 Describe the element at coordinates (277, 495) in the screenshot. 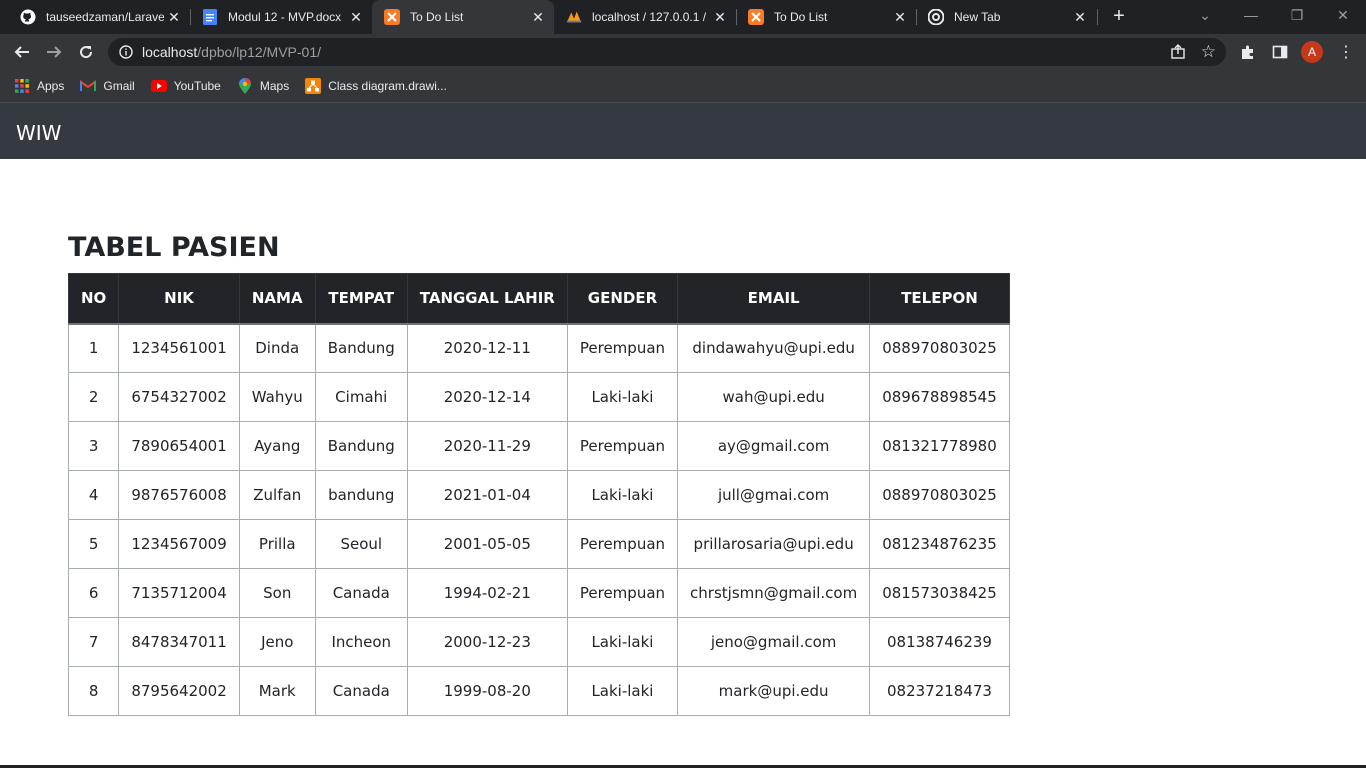

I see `cell-nama: Zulfan` at that location.